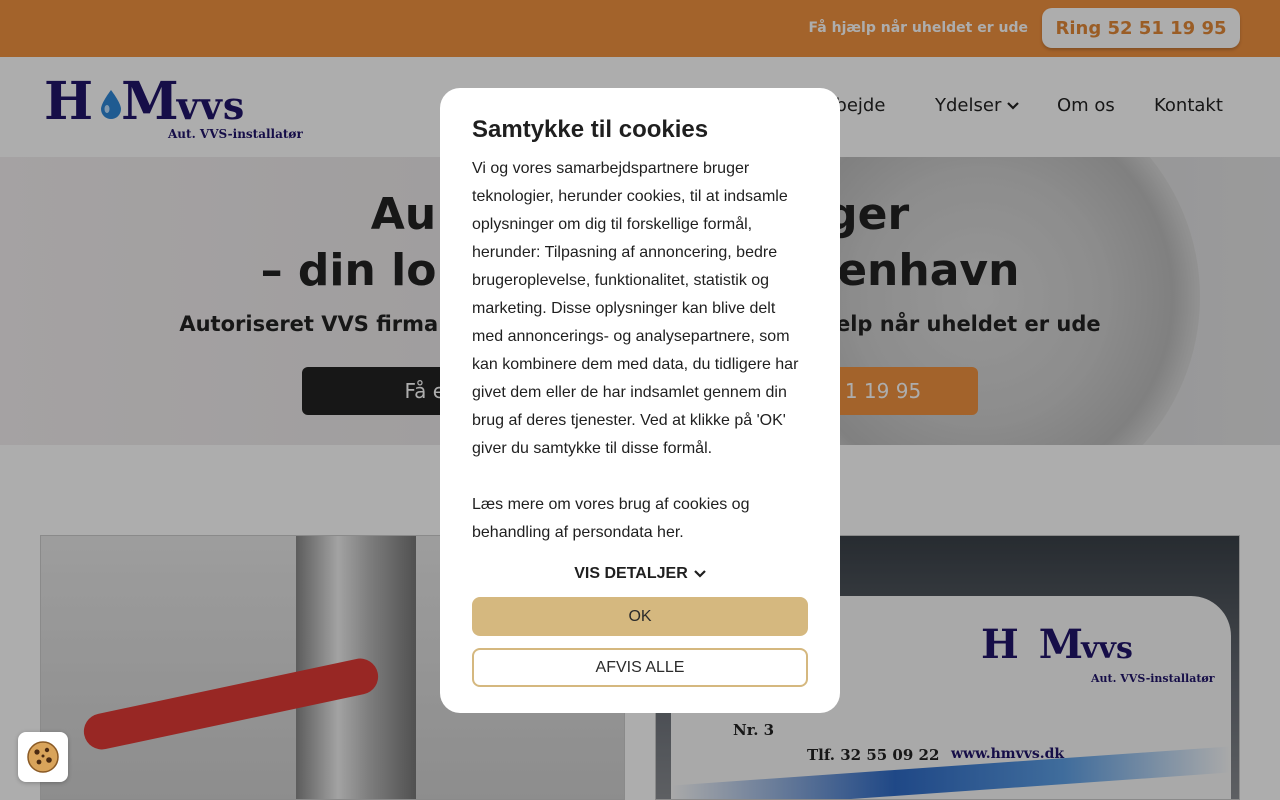 This screenshot has width=1280, height=800. Describe the element at coordinates (631, 573) in the screenshot. I see `show-details-label: VIS DETALJER` at that location.